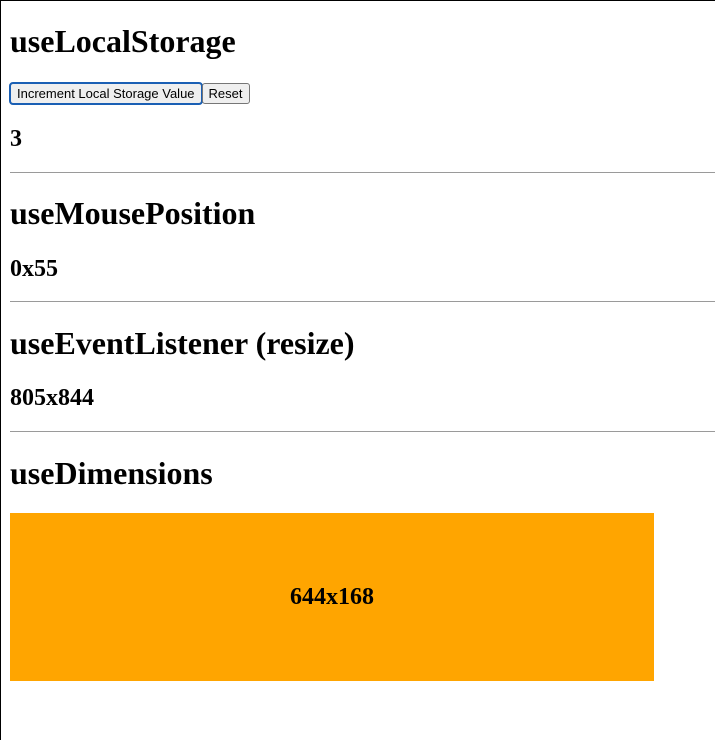 The width and height of the screenshot is (715, 740). I want to click on window-size-value: 805x844, so click(52, 398).